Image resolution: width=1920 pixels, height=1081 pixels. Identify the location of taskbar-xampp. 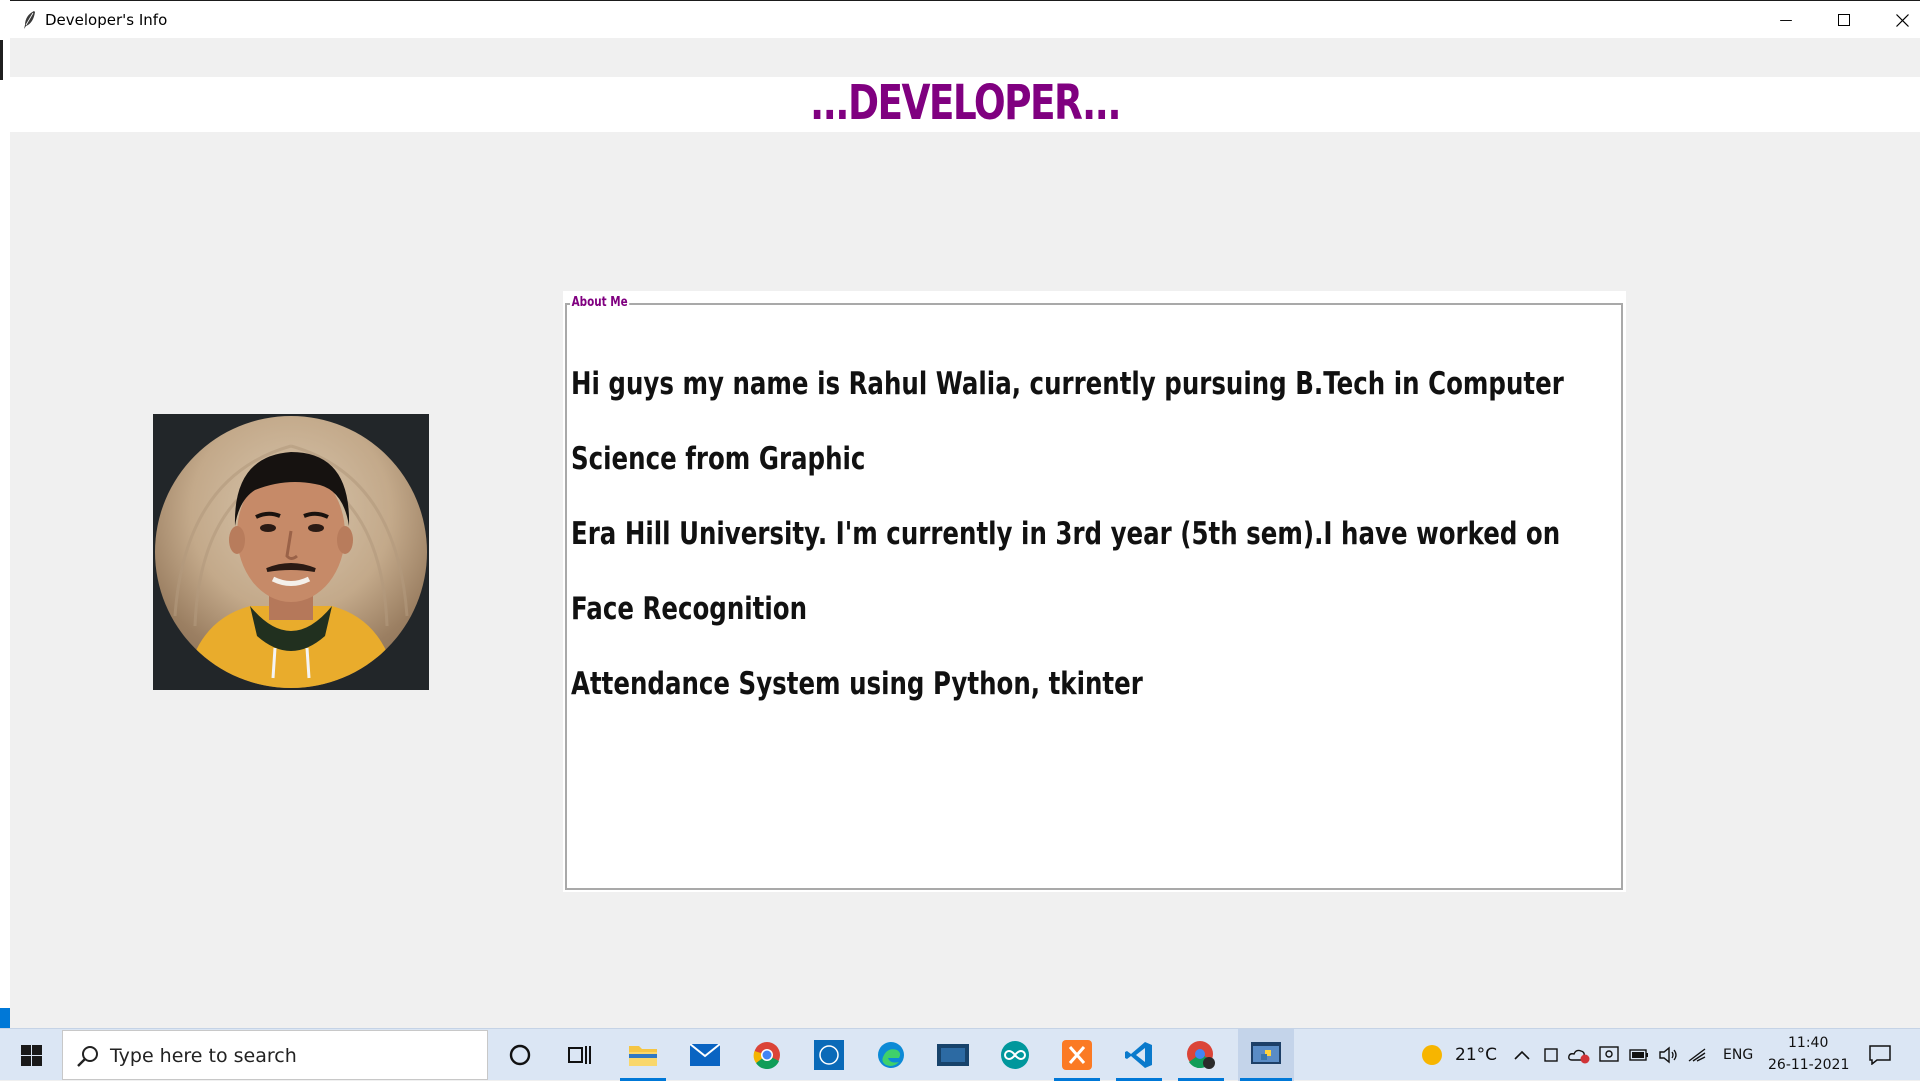
(1077, 1055).